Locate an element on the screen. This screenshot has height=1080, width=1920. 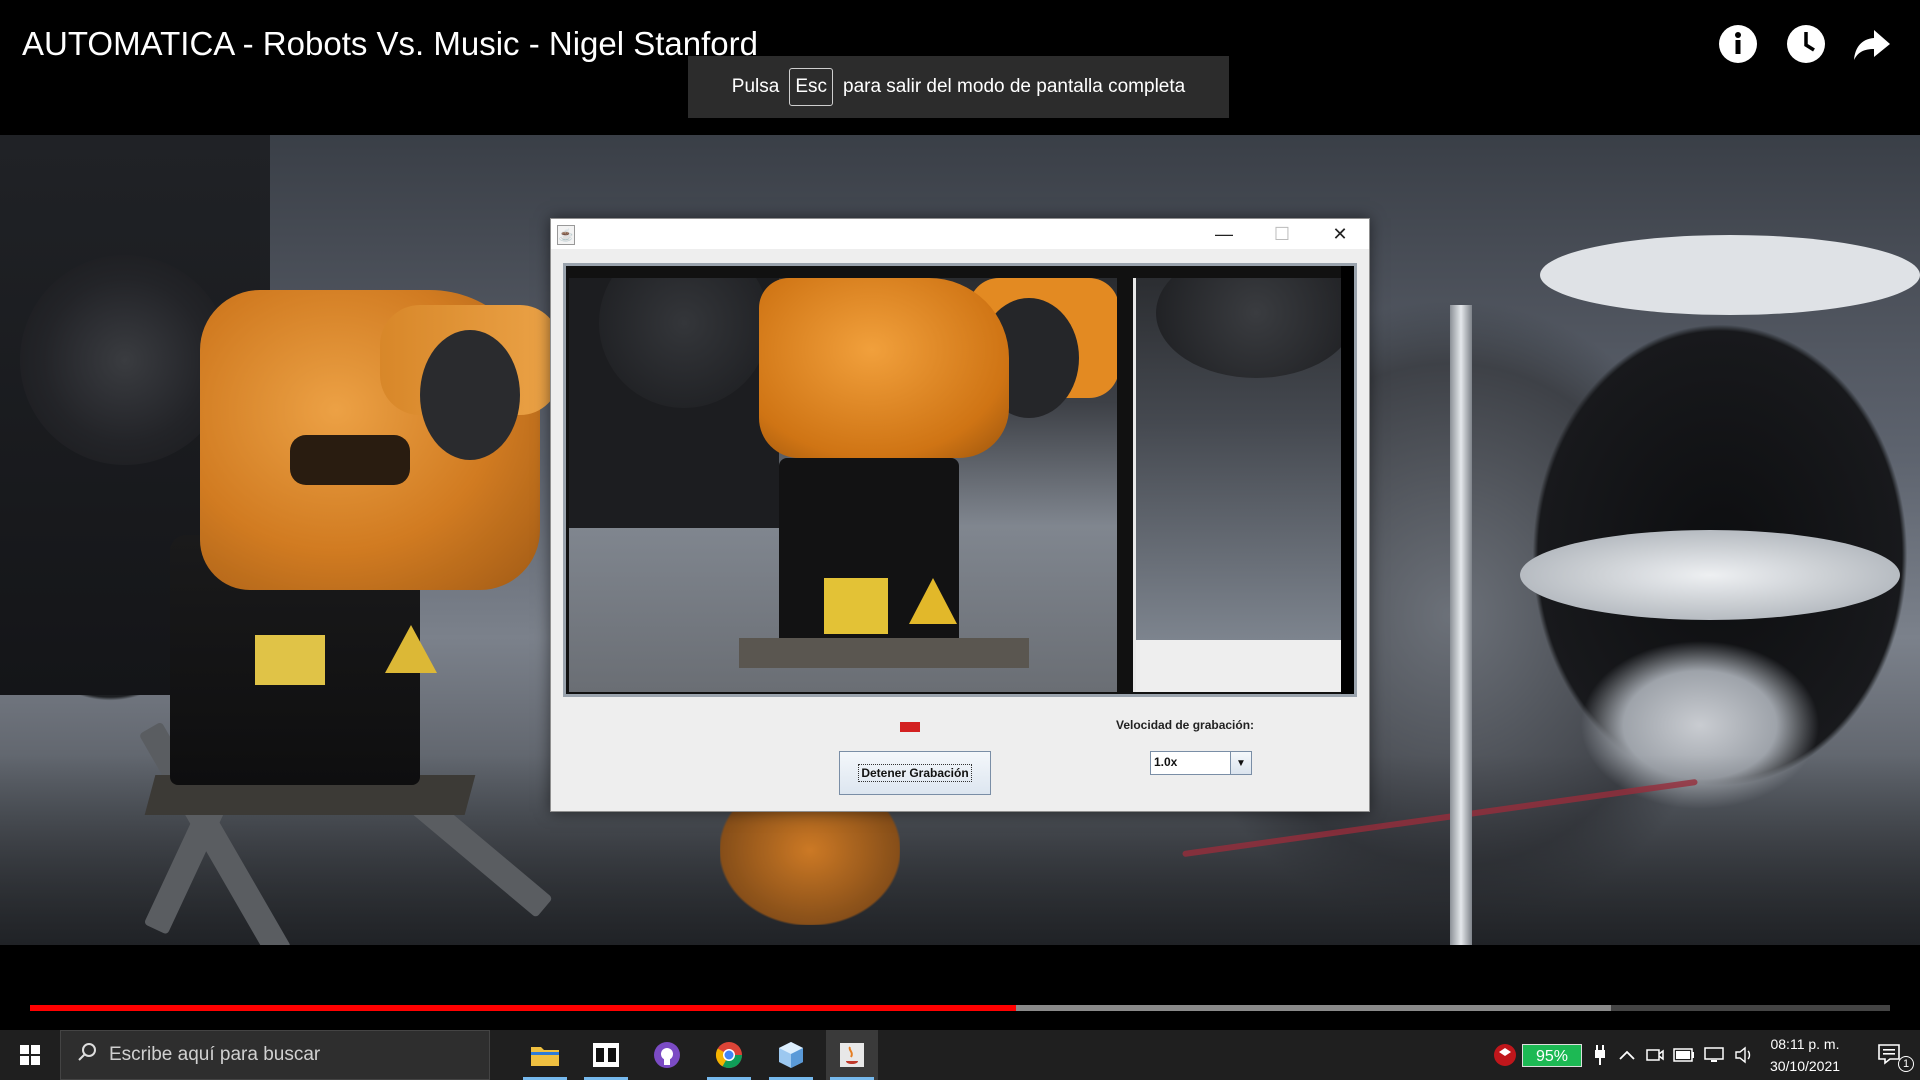
volume-icon is located at coordinates (1744, 1055).